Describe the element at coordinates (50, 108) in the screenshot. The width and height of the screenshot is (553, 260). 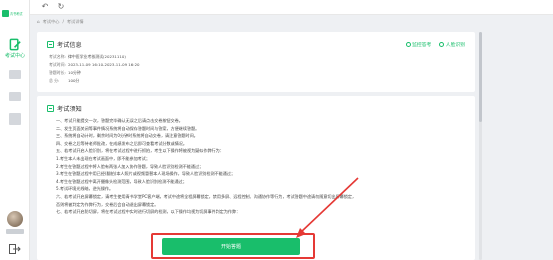
I see `notice-card-icon` at that location.